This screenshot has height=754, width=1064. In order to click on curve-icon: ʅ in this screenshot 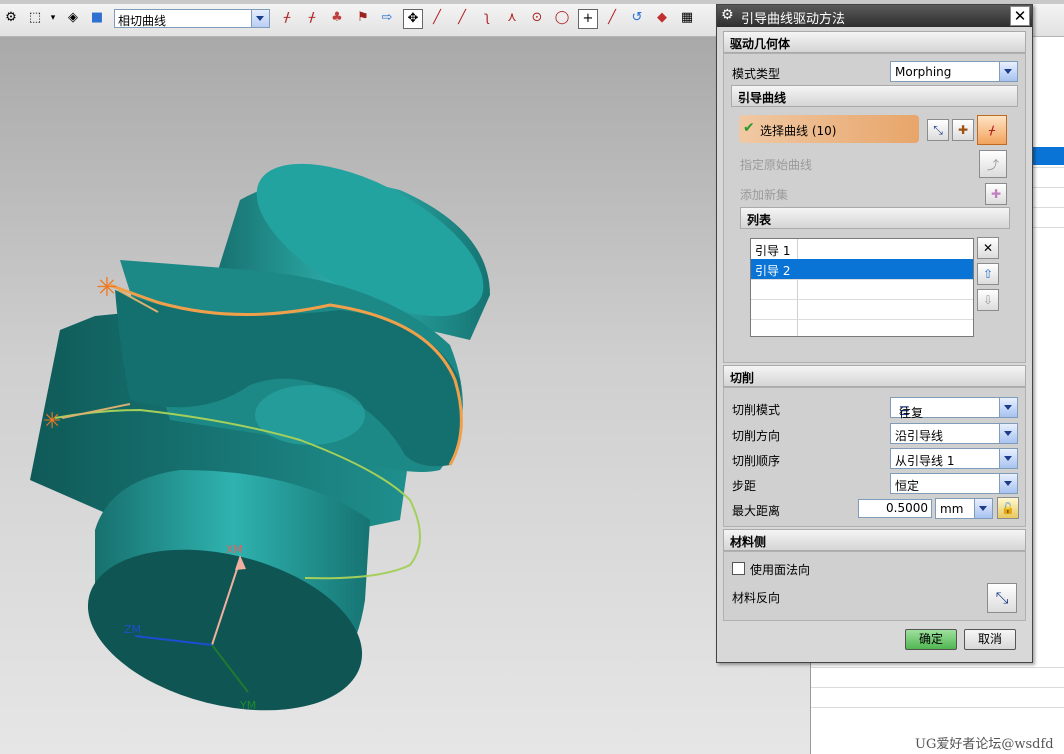, I will do `click(487, 18)`.